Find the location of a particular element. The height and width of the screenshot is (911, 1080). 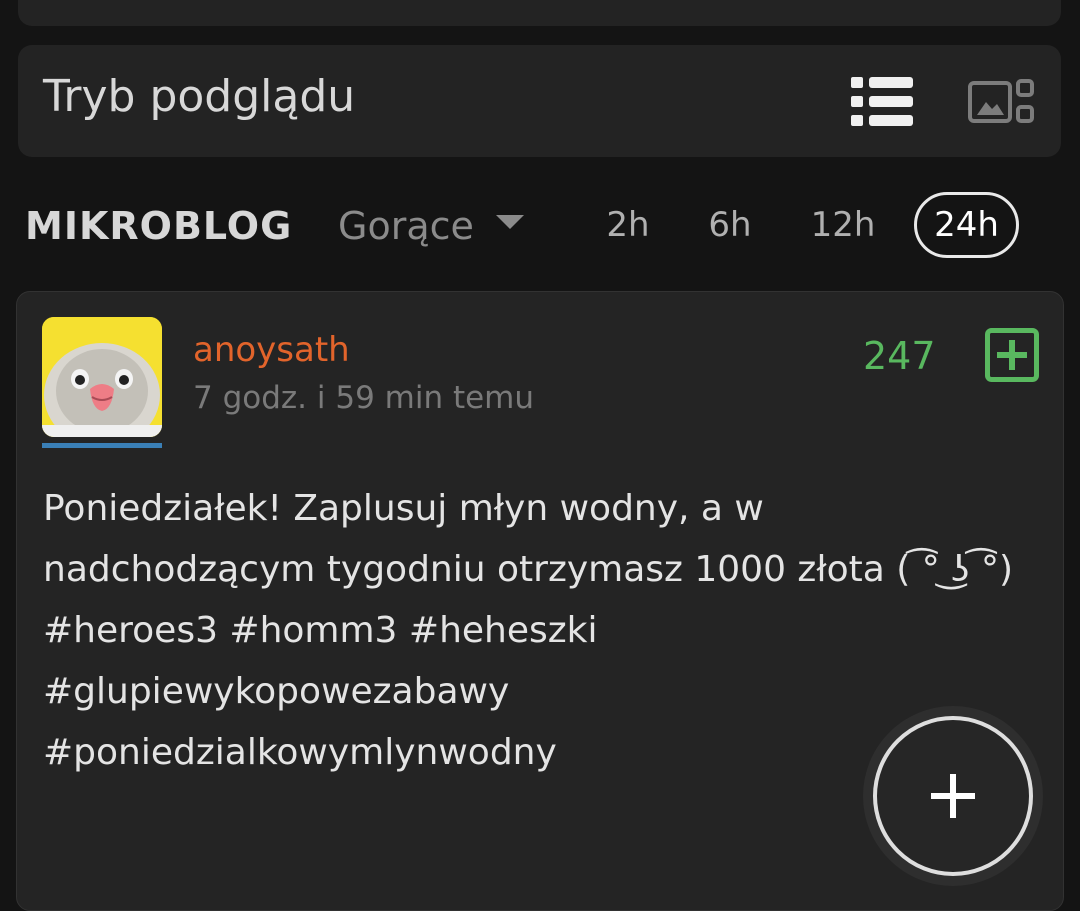

chevron-down-icon is located at coordinates (509, 222).